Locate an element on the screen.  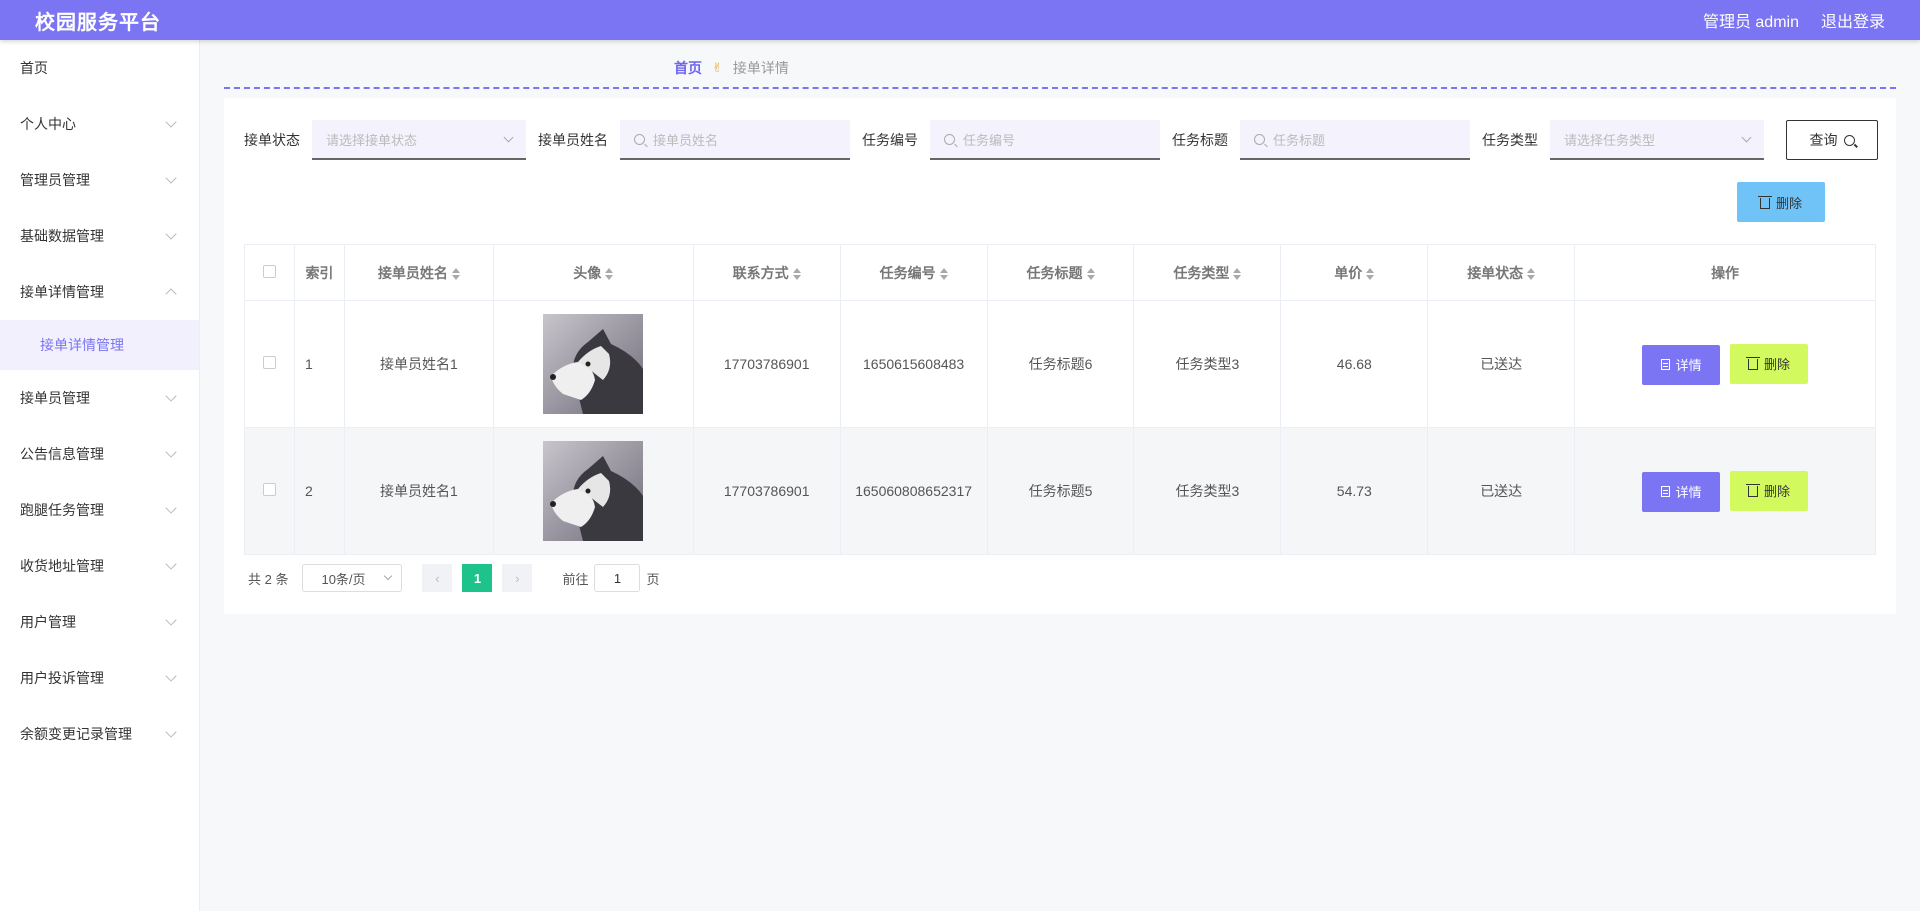
sidebar-item-admins: 管理员管理 is located at coordinates (99, 180).